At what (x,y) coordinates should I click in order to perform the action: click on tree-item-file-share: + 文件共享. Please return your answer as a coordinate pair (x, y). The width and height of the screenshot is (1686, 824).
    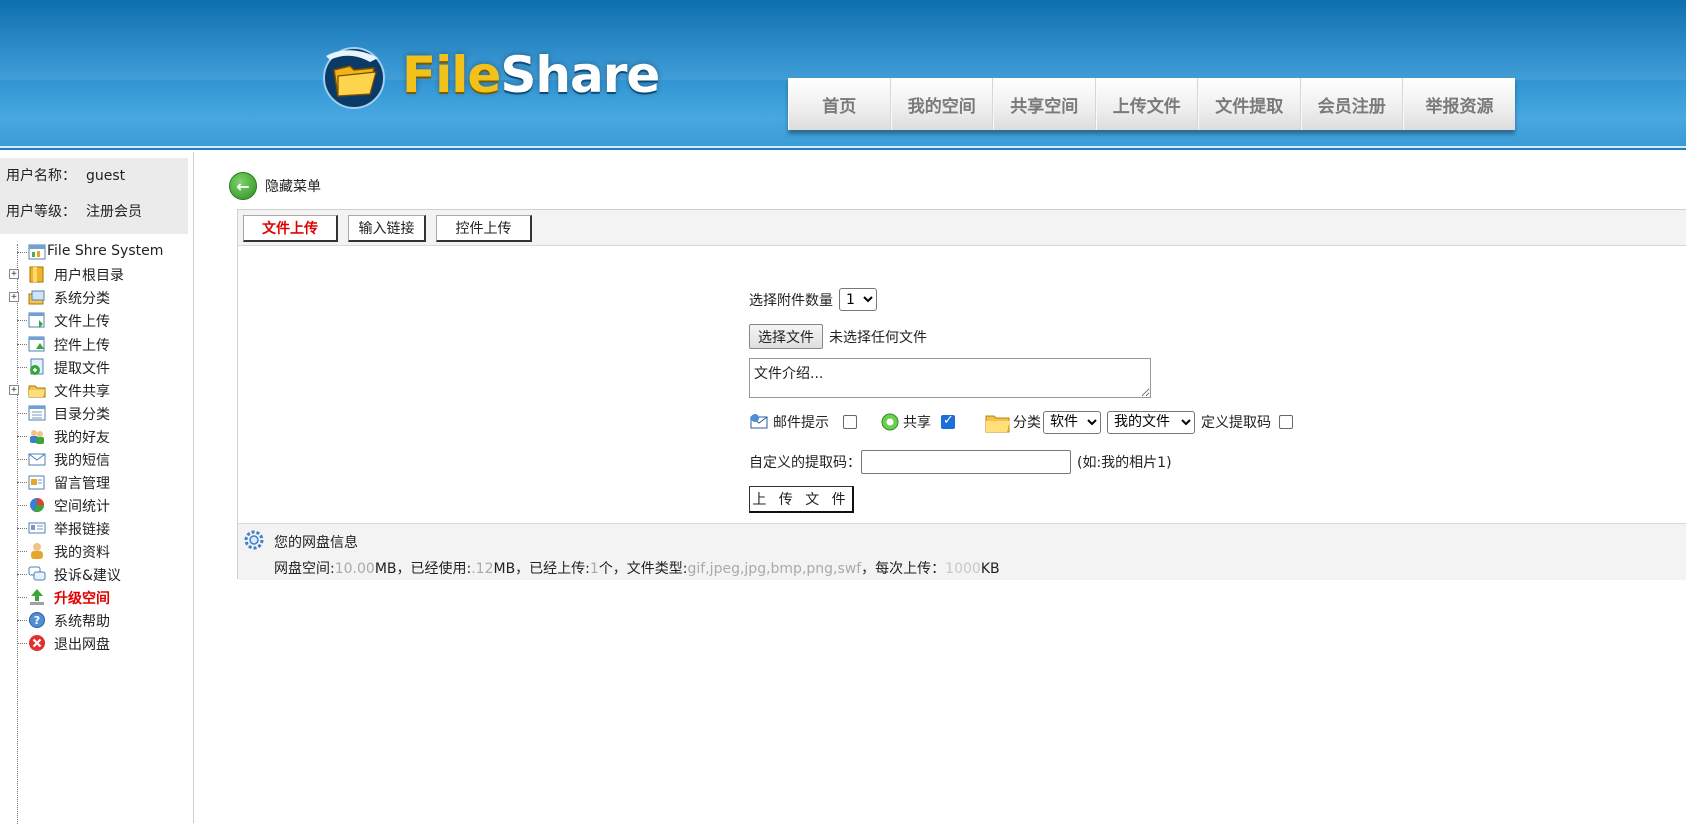
    Looking at the image, I should click on (97, 390).